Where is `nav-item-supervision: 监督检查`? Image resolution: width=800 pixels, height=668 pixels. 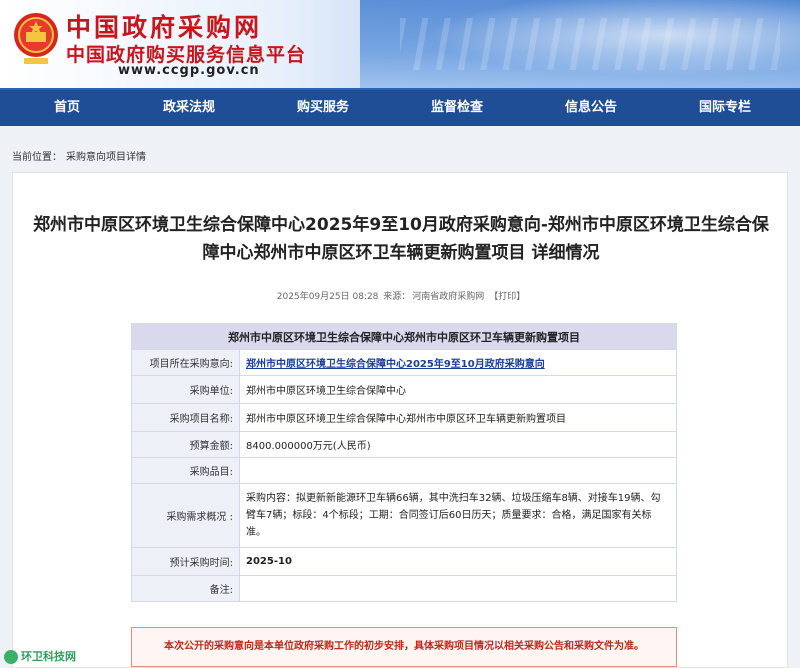
nav-item-supervision: 监督检查 is located at coordinates (457, 108).